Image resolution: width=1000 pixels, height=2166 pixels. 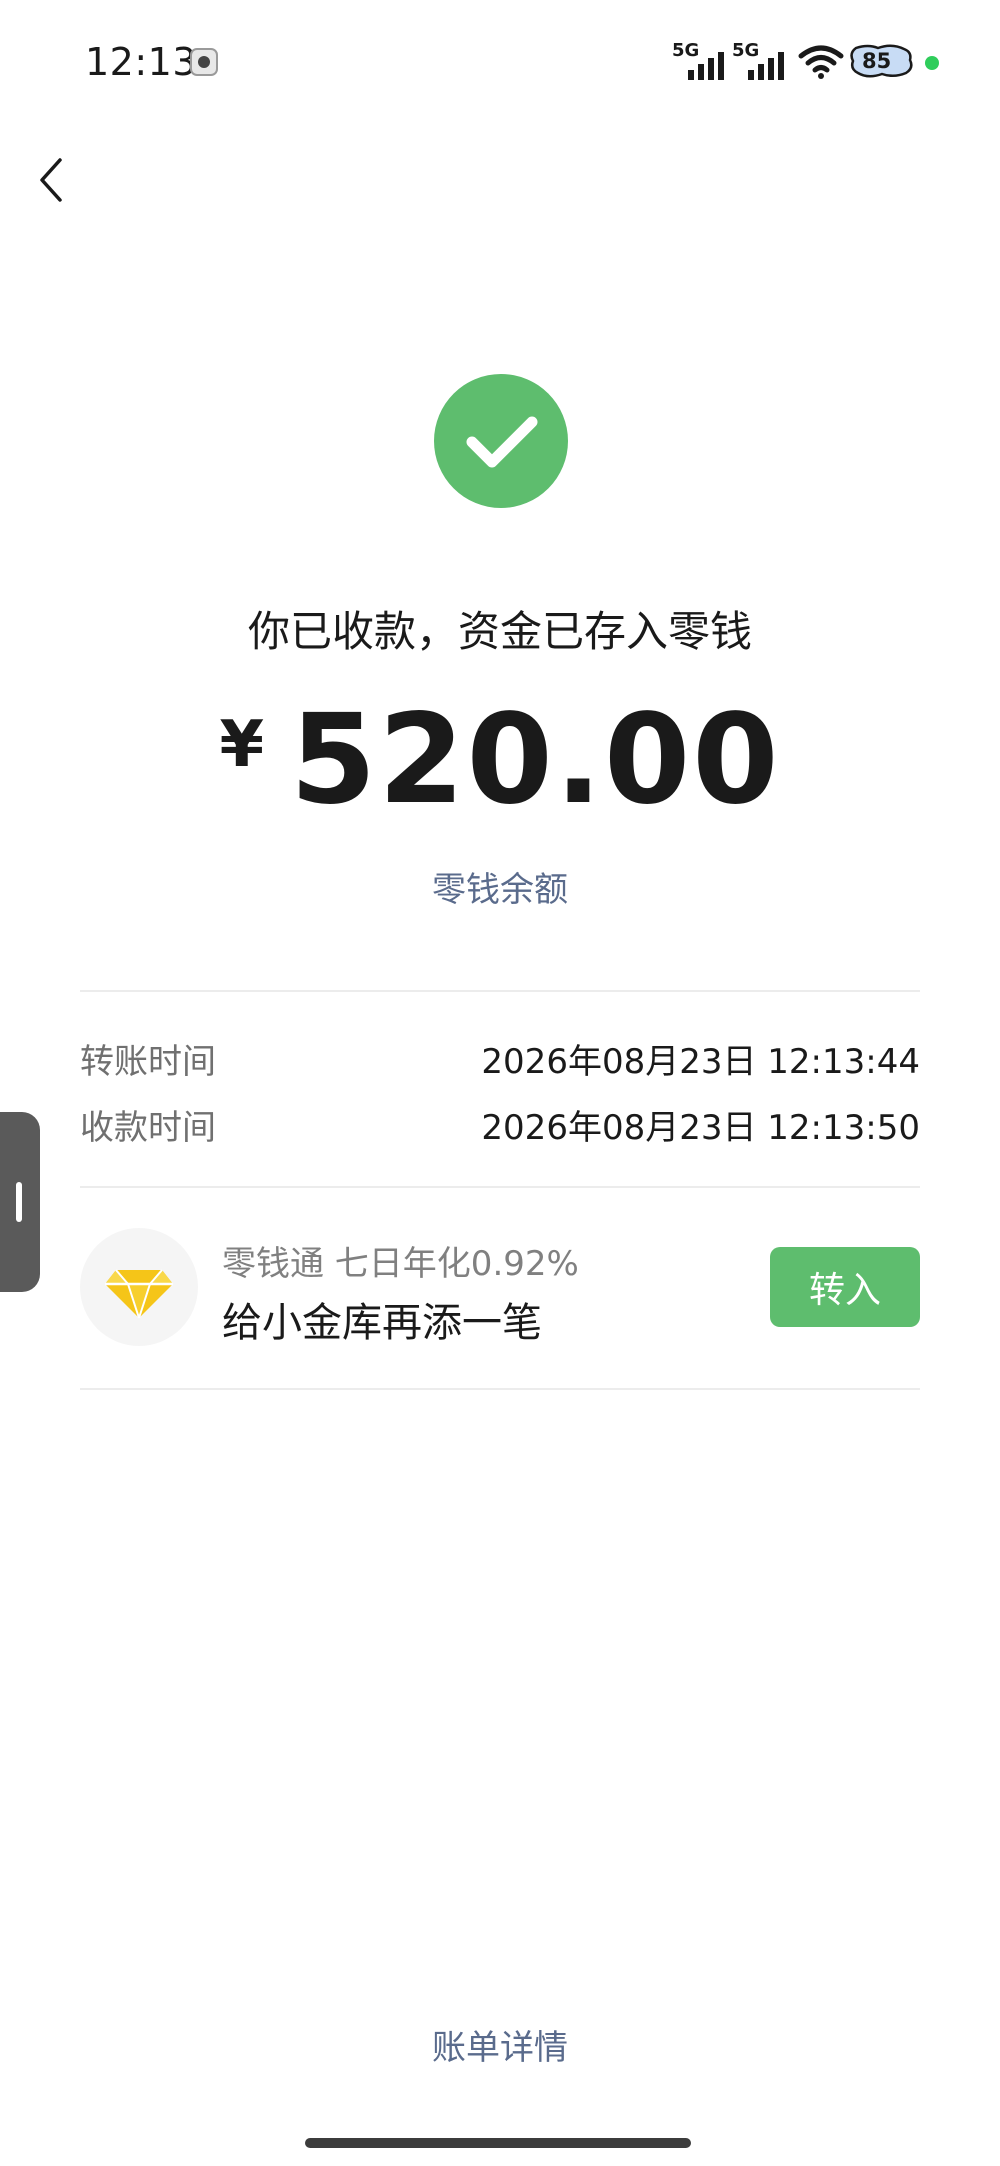 I want to click on diamond-icon, so click(x=139, y=1294).